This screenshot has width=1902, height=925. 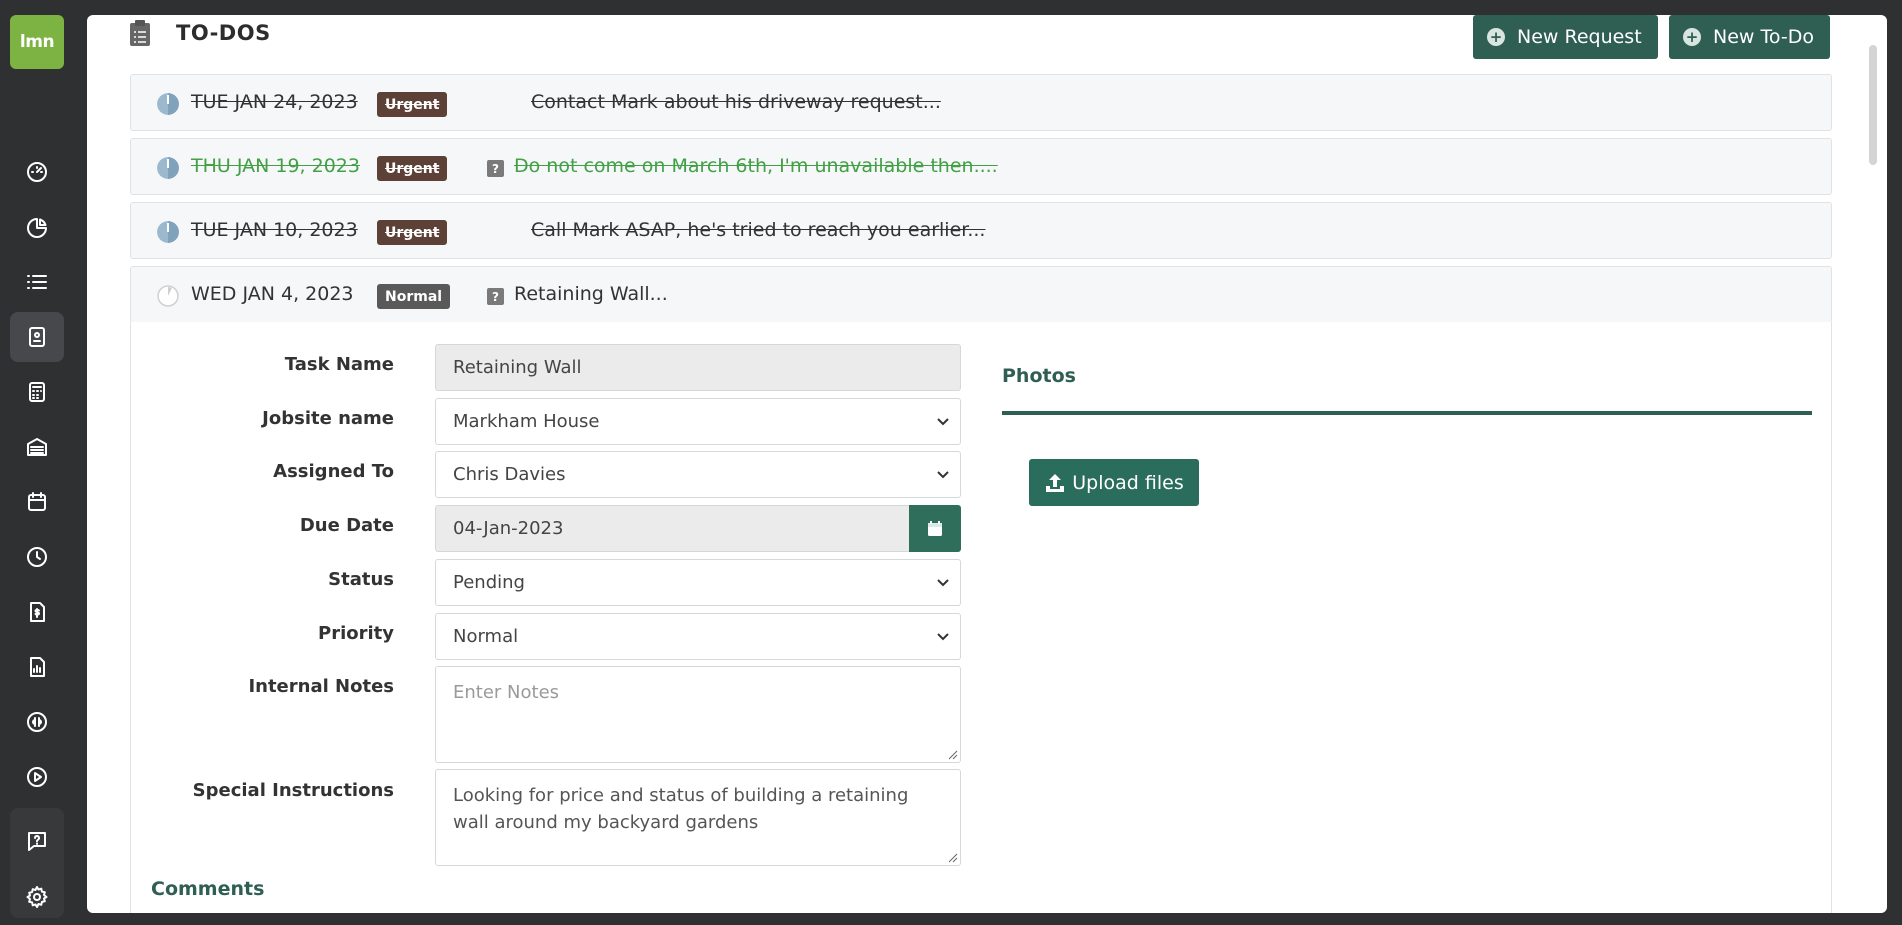 I want to click on nav-help, so click(x=37, y=841).